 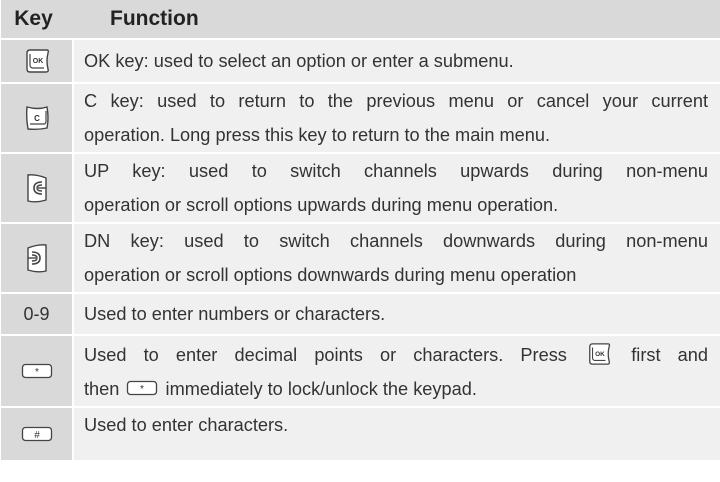 I want to click on number-keys-label: 0-9, so click(x=36, y=313).